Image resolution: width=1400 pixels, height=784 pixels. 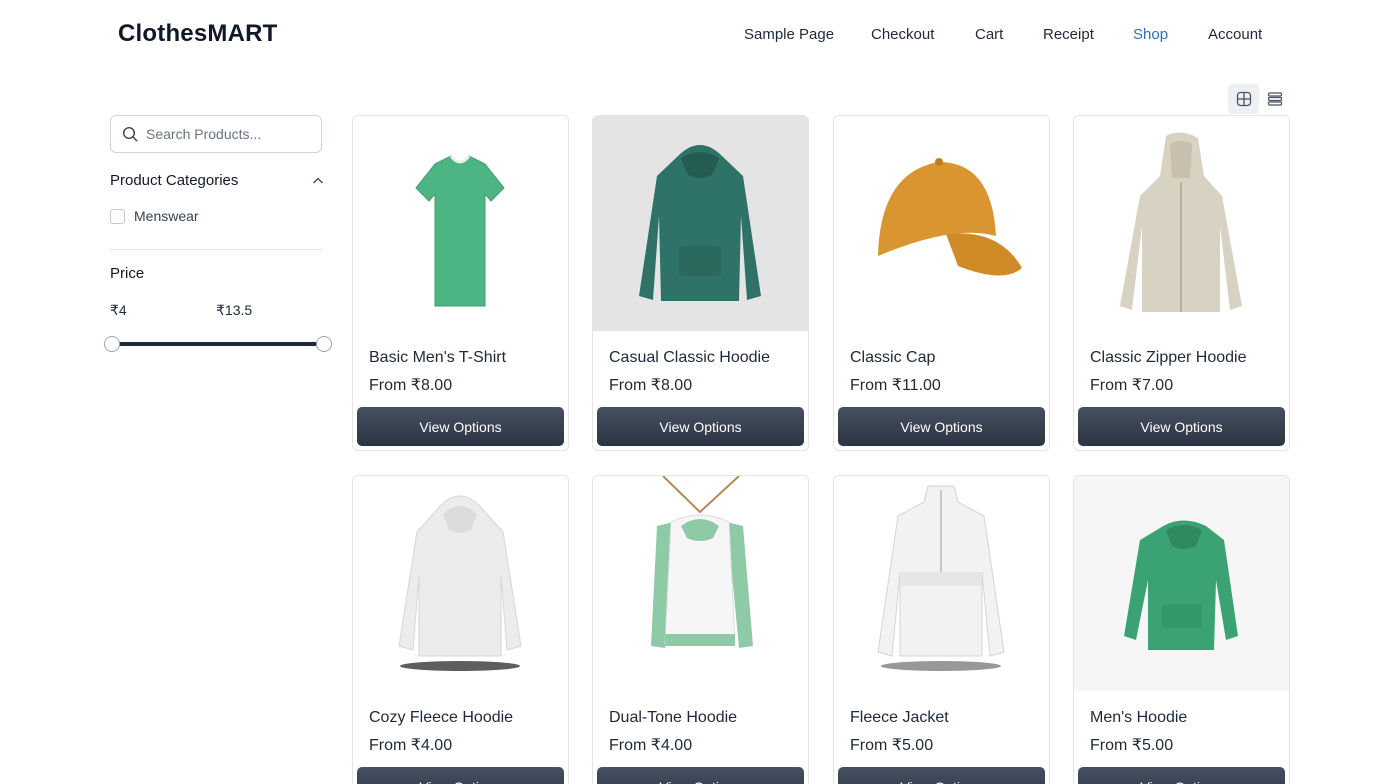 What do you see at coordinates (1168, 358) in the screenshot?
I see `product-name: Classic Zipper Hoodie` at bounding box center [1168, 358].